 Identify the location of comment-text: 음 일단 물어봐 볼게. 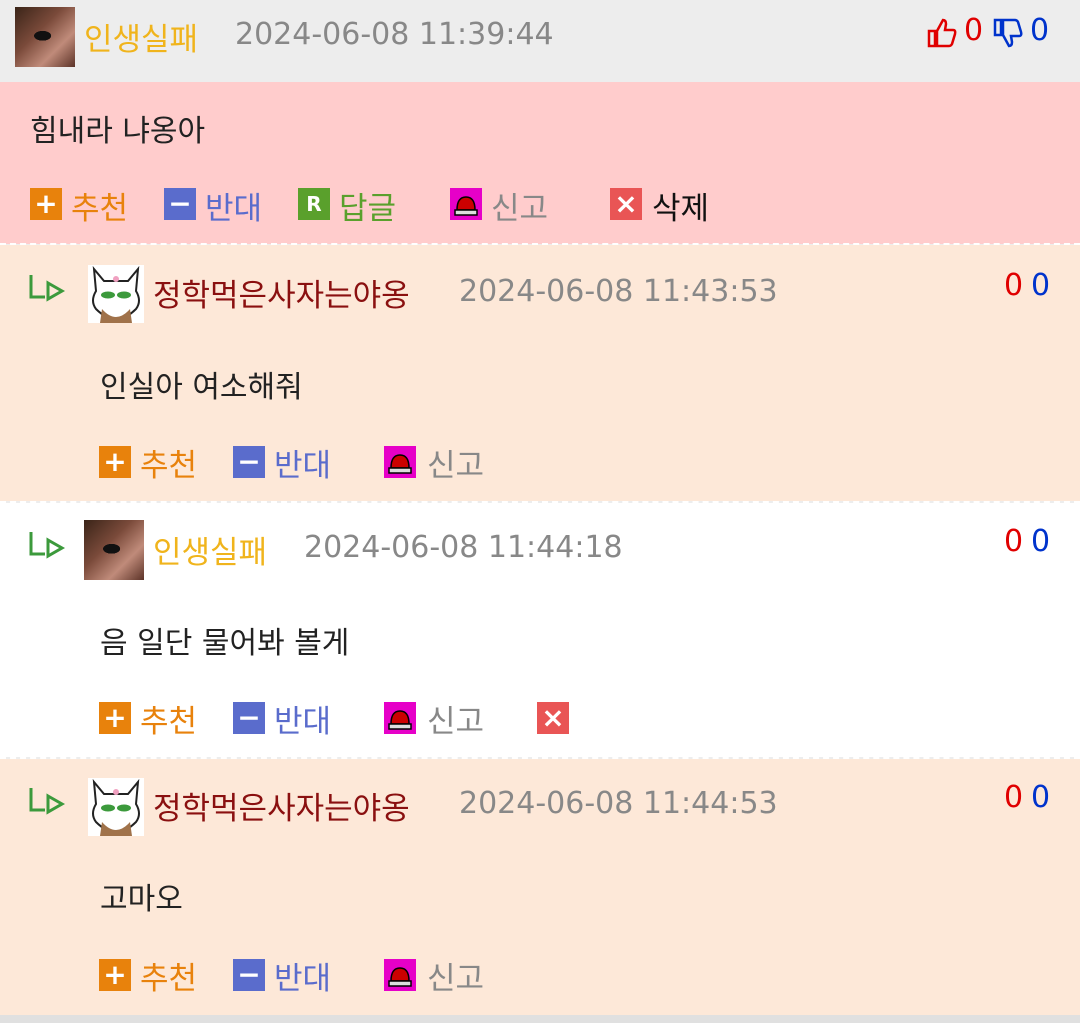
(225, 643).